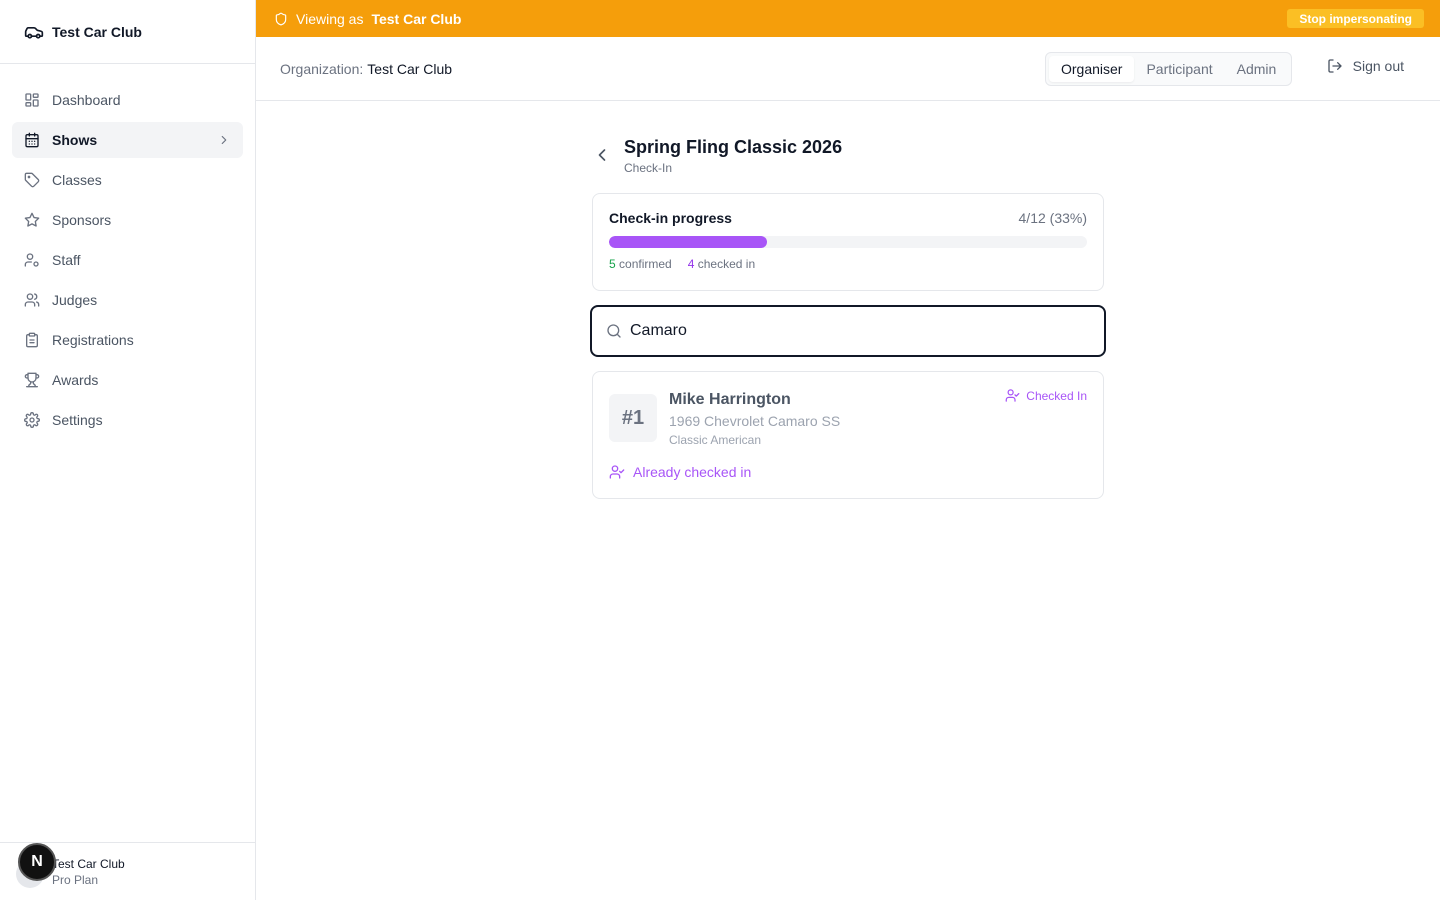  What do you see at coordinates (32, 140) in the screenshot?
I see `calendar-icon` at bounding box center [32, 140].